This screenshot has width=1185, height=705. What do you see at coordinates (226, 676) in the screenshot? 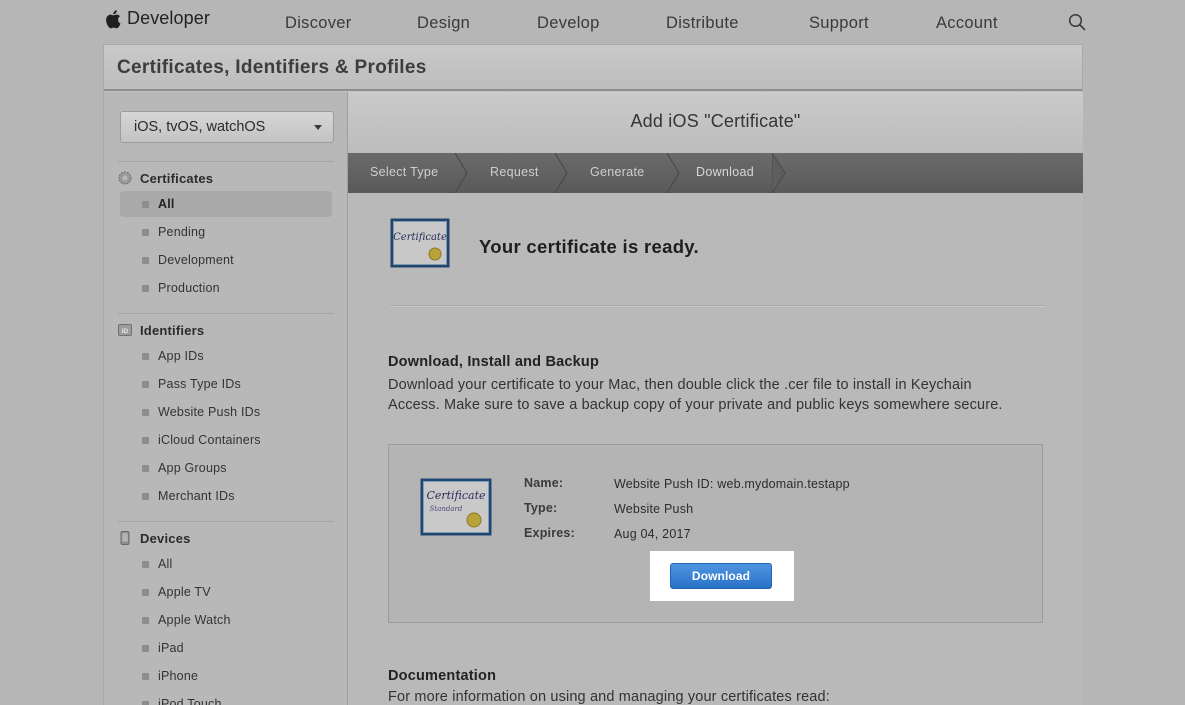
I see `sidebar-item-iphone: iPhone` at bounding box center [226, 676].